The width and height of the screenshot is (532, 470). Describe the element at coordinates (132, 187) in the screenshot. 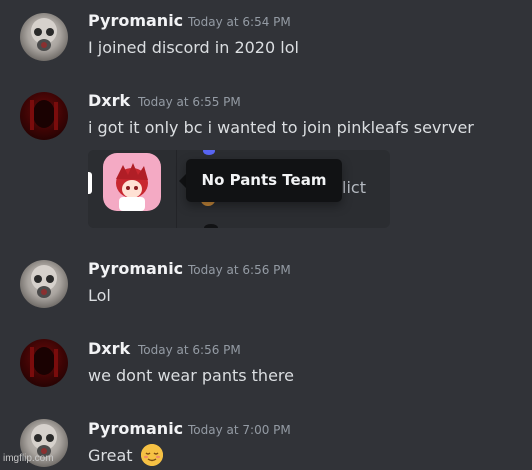

I see `anime-character-icon` at that location.